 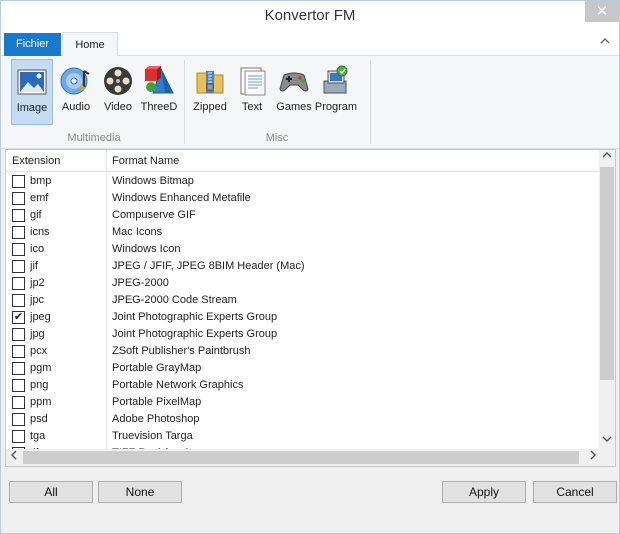 I want to click on row-extension: tga, so click(x=38, y=436).